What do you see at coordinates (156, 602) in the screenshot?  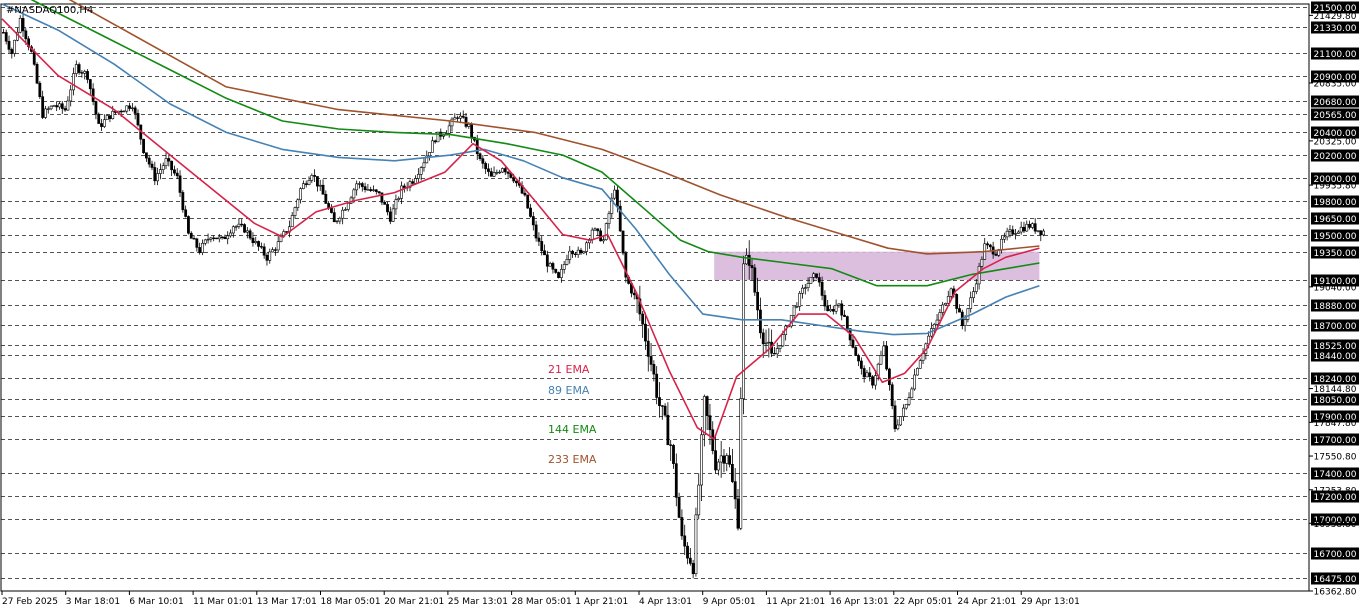 I see `time-label: 6 Mar 10:01` at bounding box center [156, 602].